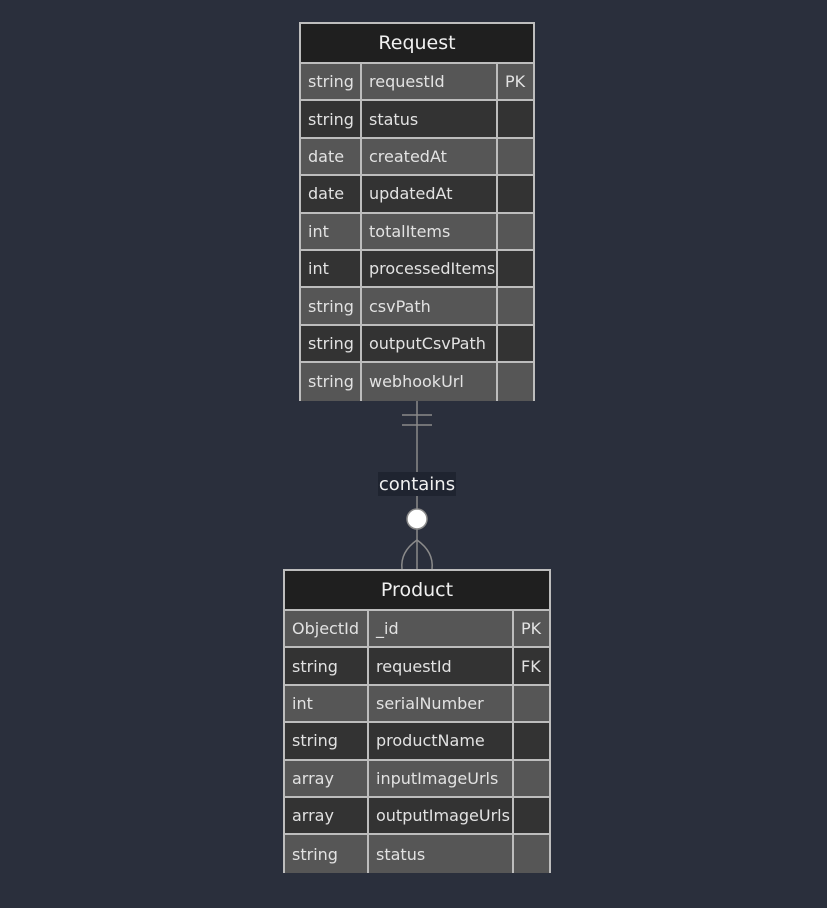 The width and height of the screenshot is (827, 908). I want to click on attribute-row: array outputImageUrls, so click(417, 816).